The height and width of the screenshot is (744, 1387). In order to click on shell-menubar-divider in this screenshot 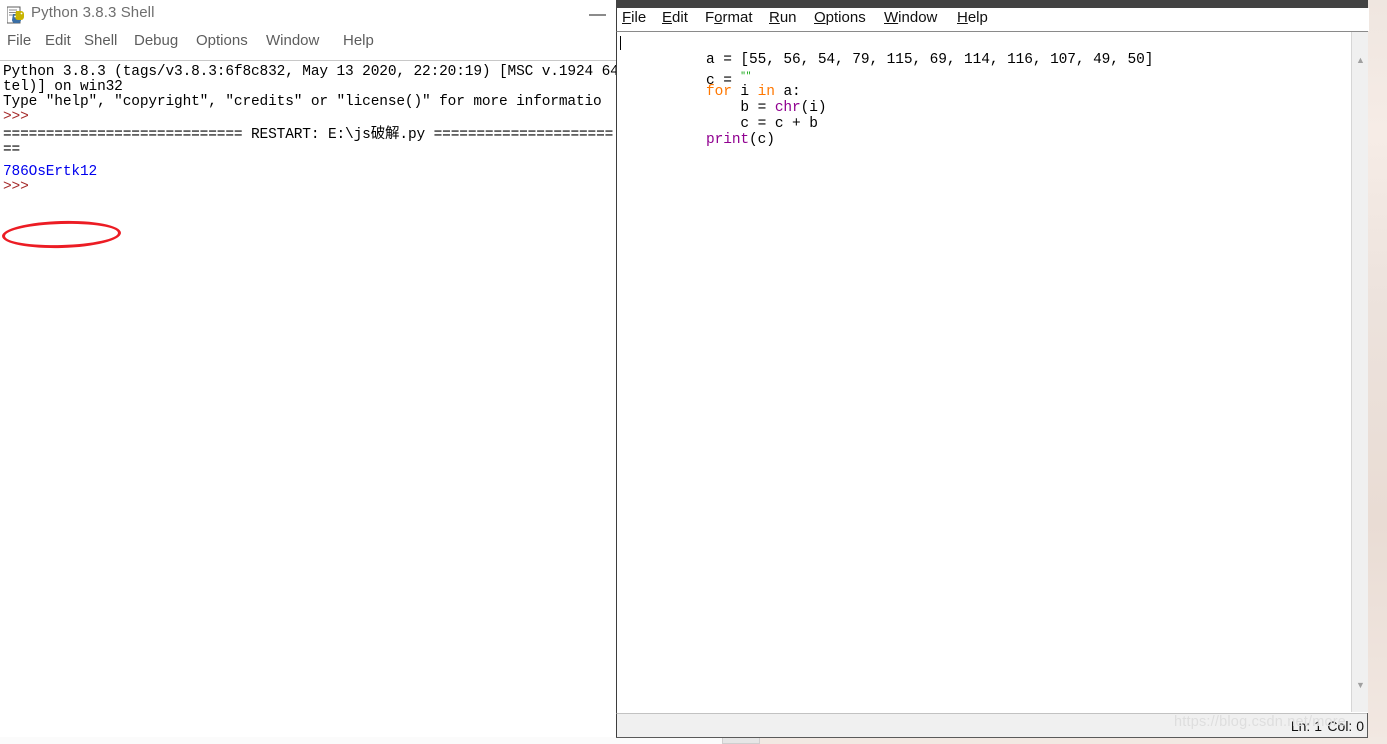, I will do `click(308, 60)`.